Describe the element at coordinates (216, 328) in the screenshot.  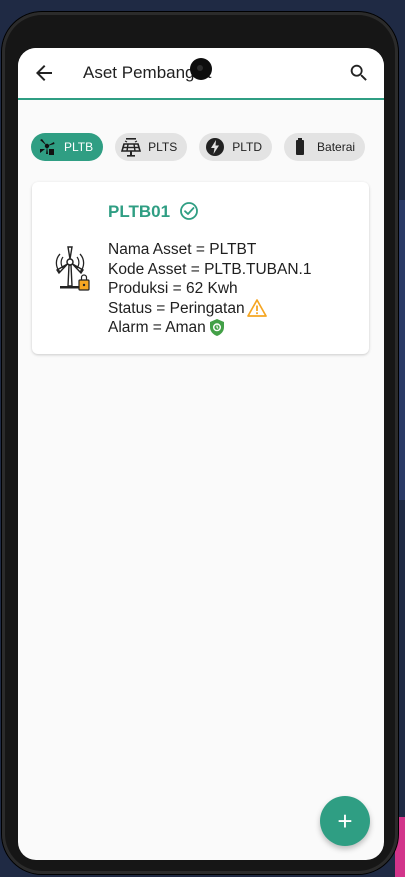
I see `shield-icon` at that location.